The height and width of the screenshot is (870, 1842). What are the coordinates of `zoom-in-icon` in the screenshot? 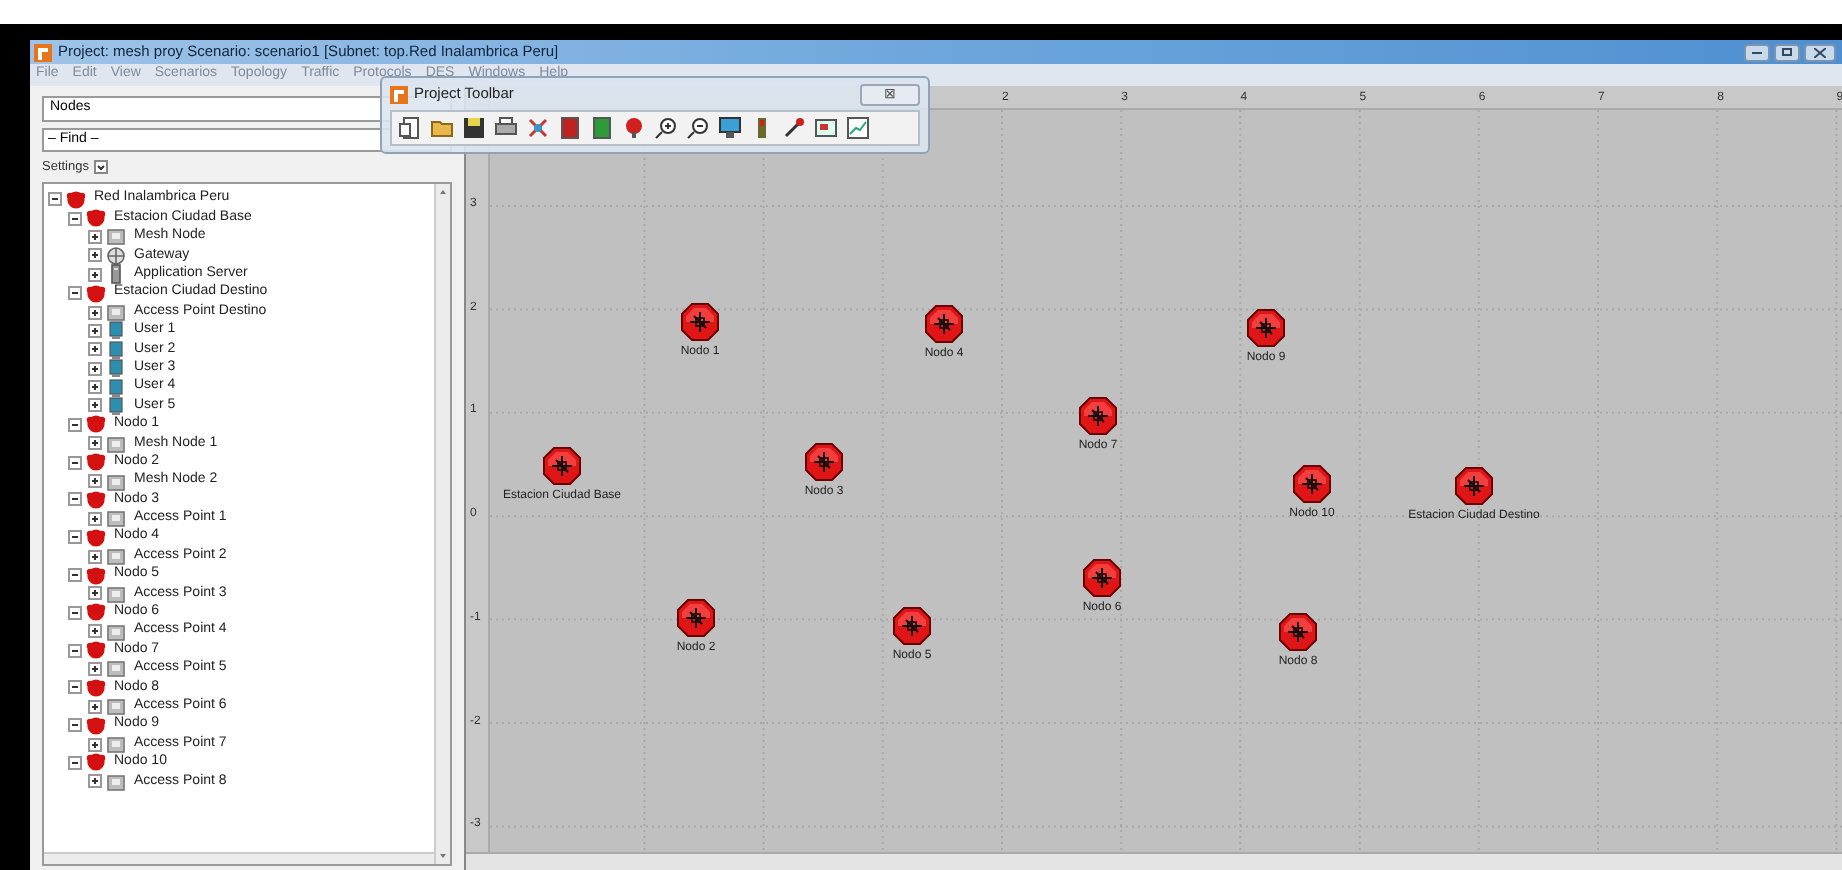 It's located at (666, 128).